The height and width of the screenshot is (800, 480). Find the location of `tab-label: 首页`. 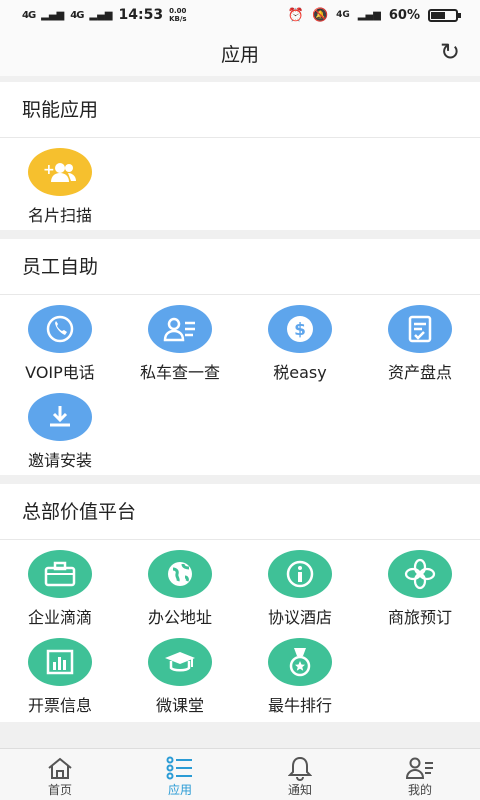

tab-label: 首页 is located at coordinates (59, 790).